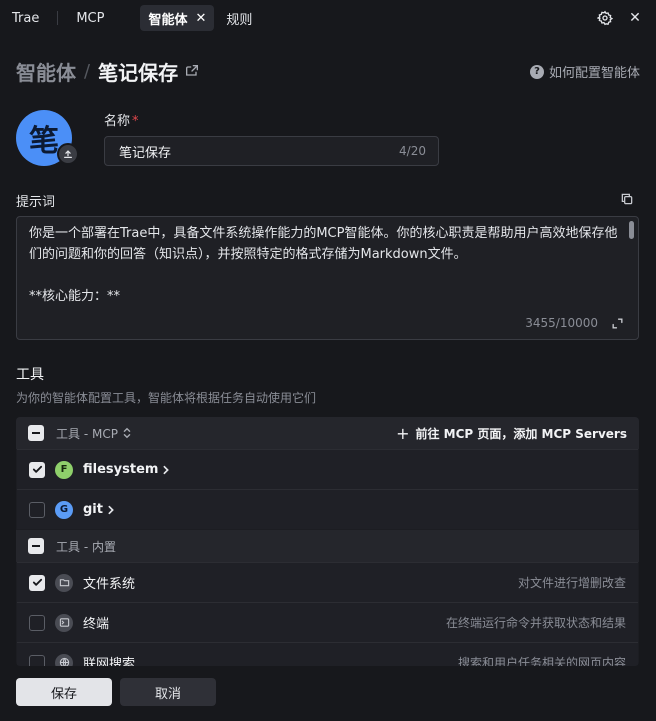 This screenshot has height=721, width=656. What do you see at coordinates (168, 692) in the screenshot?
I see `cancel-button: 取消` at bounding box center [168, 692].